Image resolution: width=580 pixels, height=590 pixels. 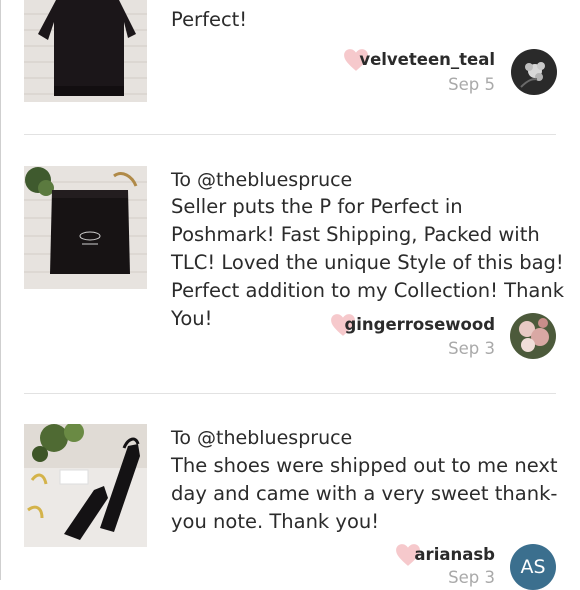 I want to click on roses-avatar-image, so click(x=533, y=336).